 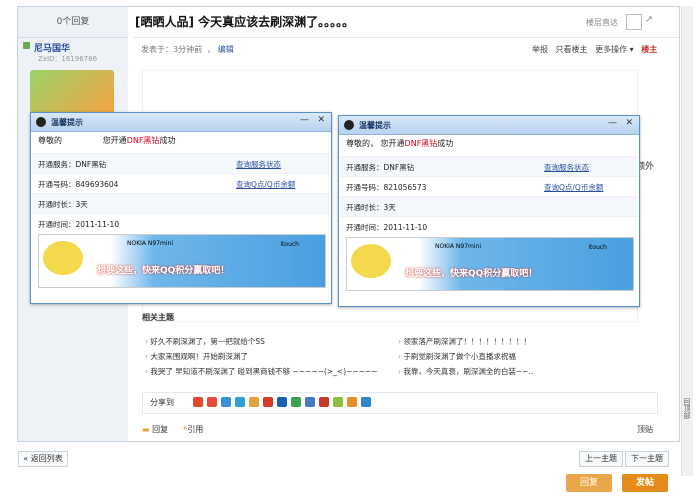 I want to click on reply-button: ▬ 回复, so click(x=155, y=429).